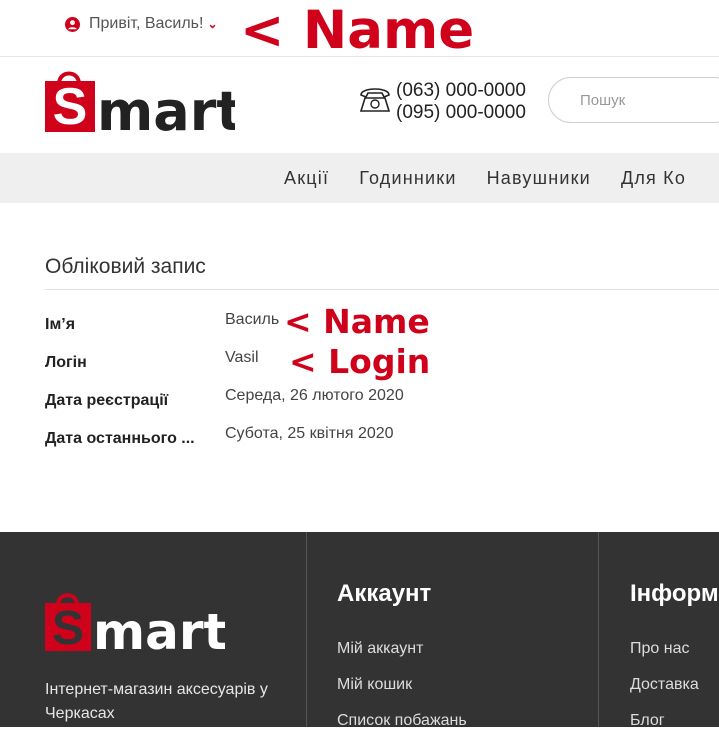 The width and height of the screenshot is (719, 748). Describe the element at coordinates (212, 24) in the screenshot. I see `chevron-down-icon: ⌄` at that location.